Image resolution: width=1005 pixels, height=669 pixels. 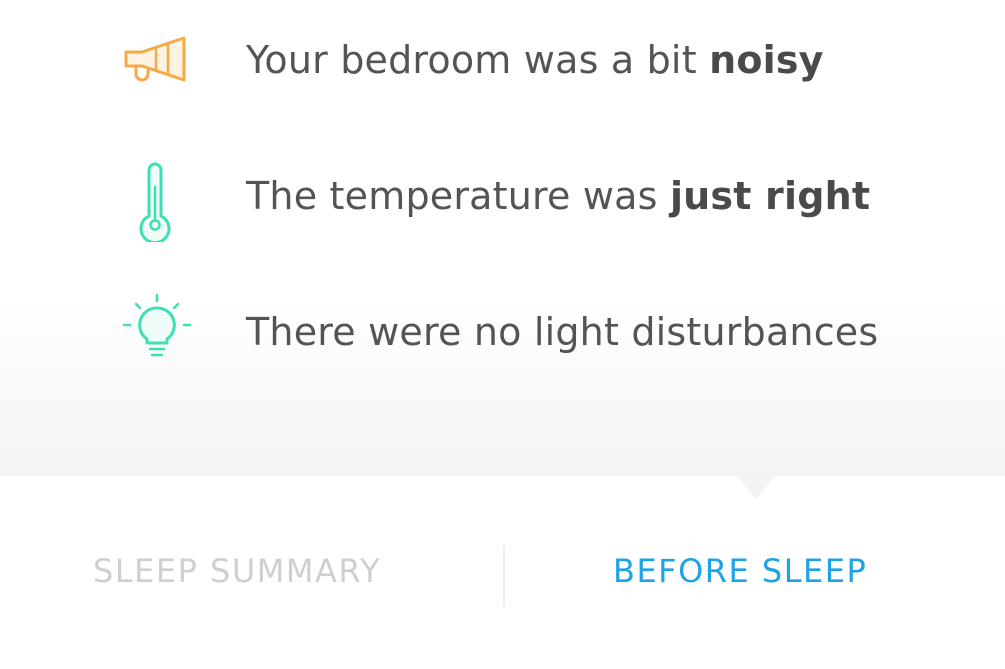 What do you see at coordinates (458, 196) in the screenshot?
I see `insight-text-temperature-prefix: The temperature was` at bounding box center [458, 196].